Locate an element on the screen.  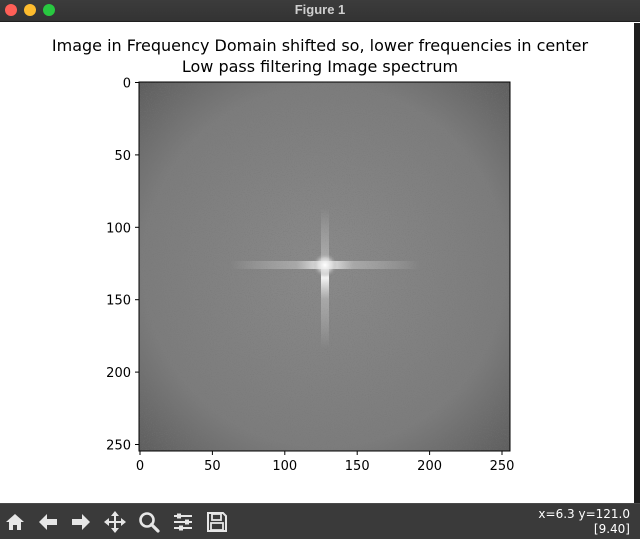
window-titlebar: Figure 1 is located at coordinates (320, 11).